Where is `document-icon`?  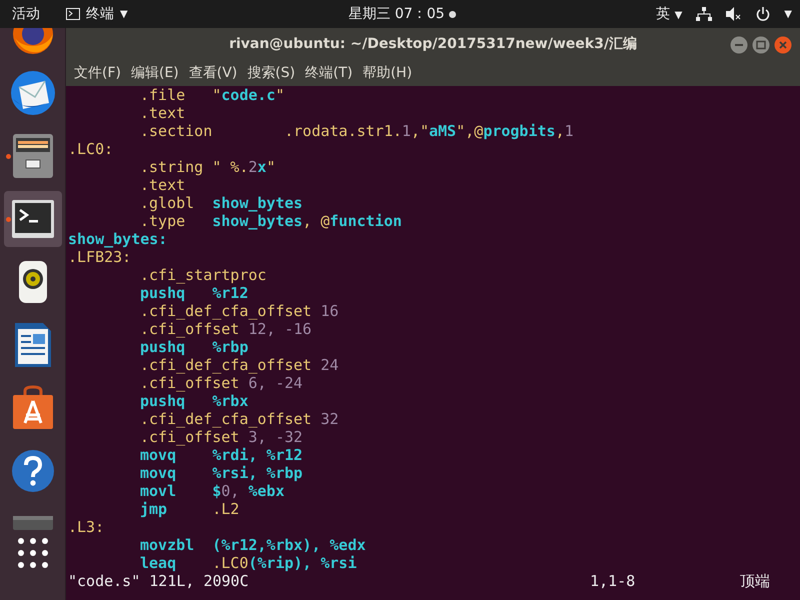 document-icon is located at coordinates (32, 345).